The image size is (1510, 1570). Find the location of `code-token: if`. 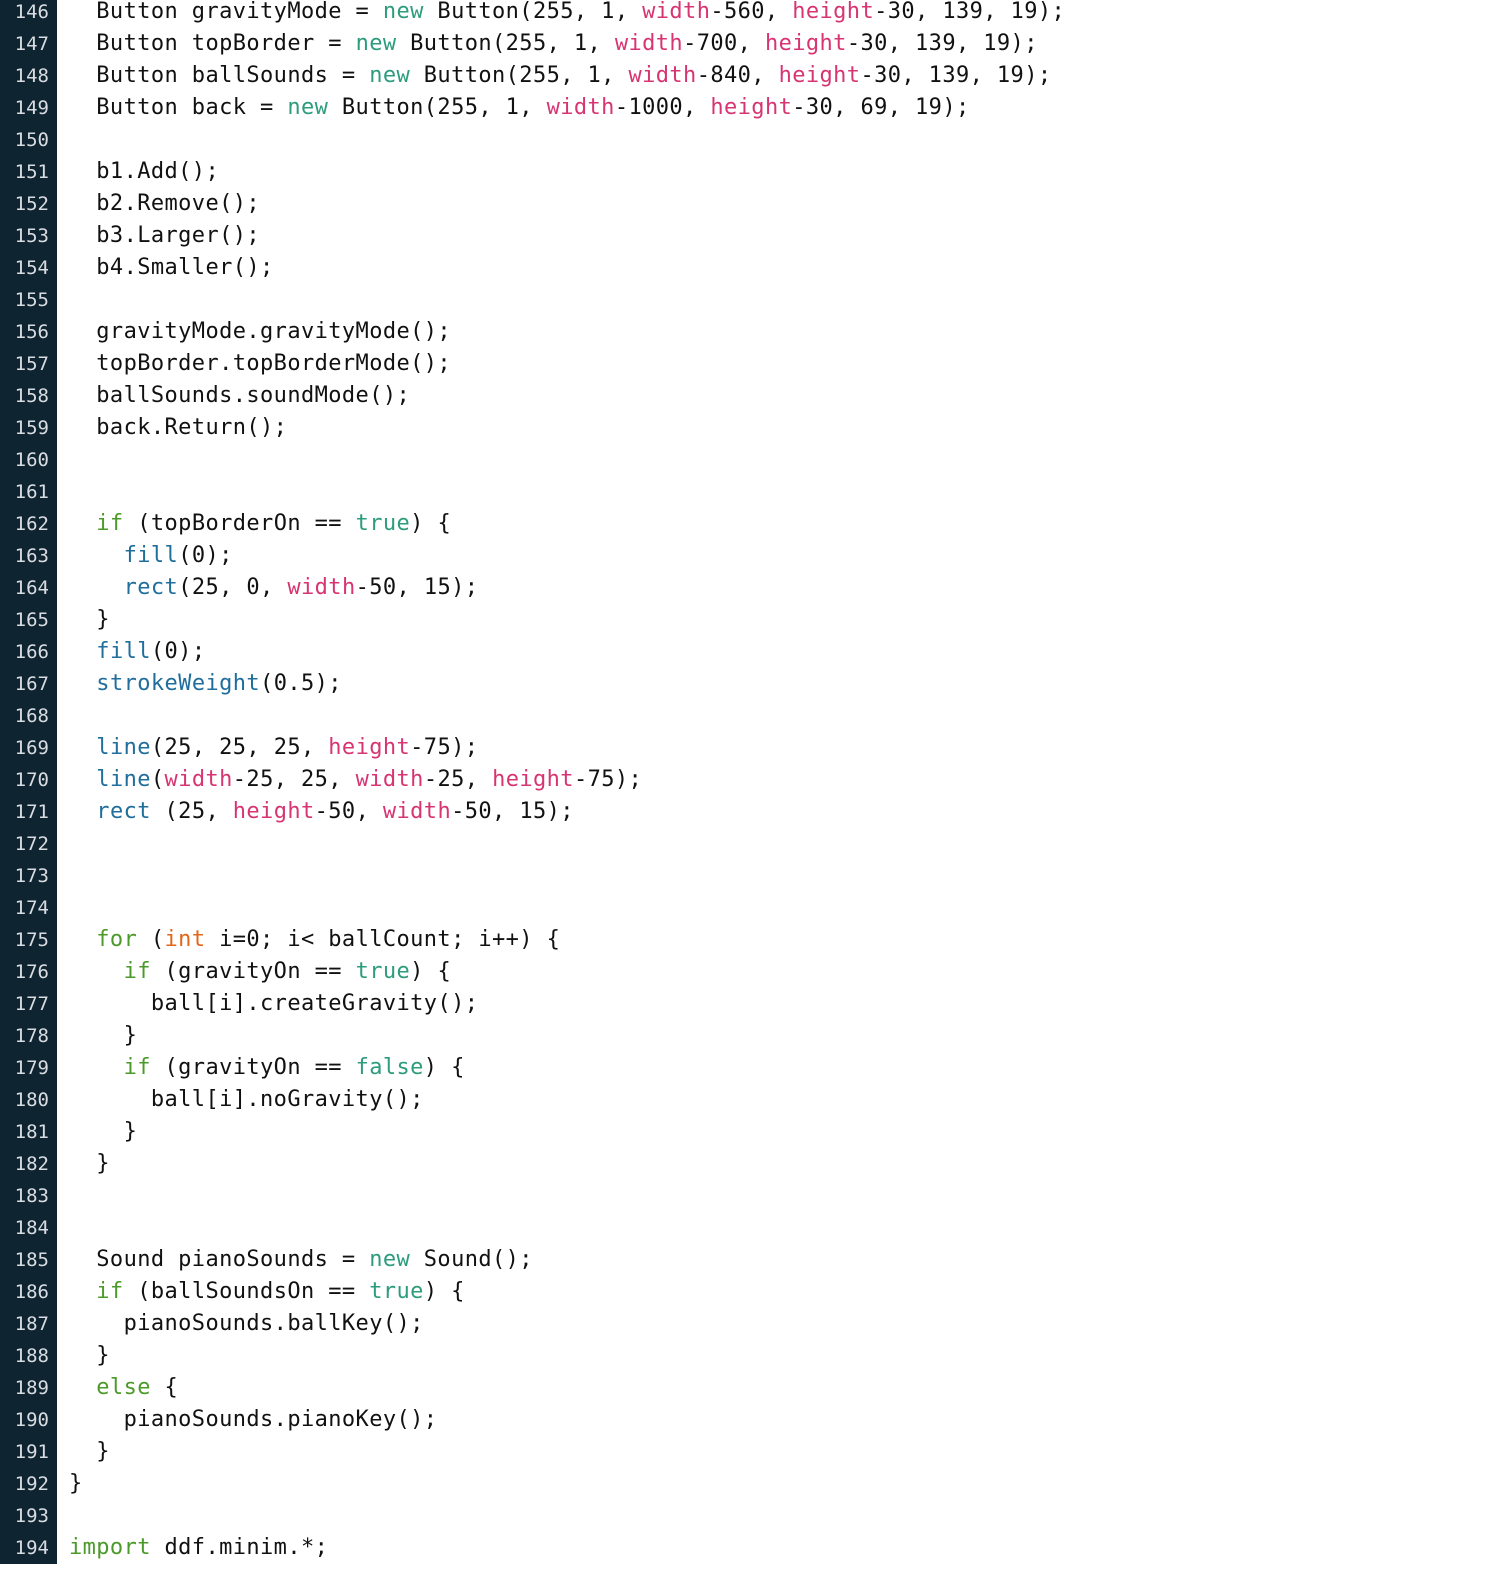

code-token: if is located at coordinates (96, 1291).